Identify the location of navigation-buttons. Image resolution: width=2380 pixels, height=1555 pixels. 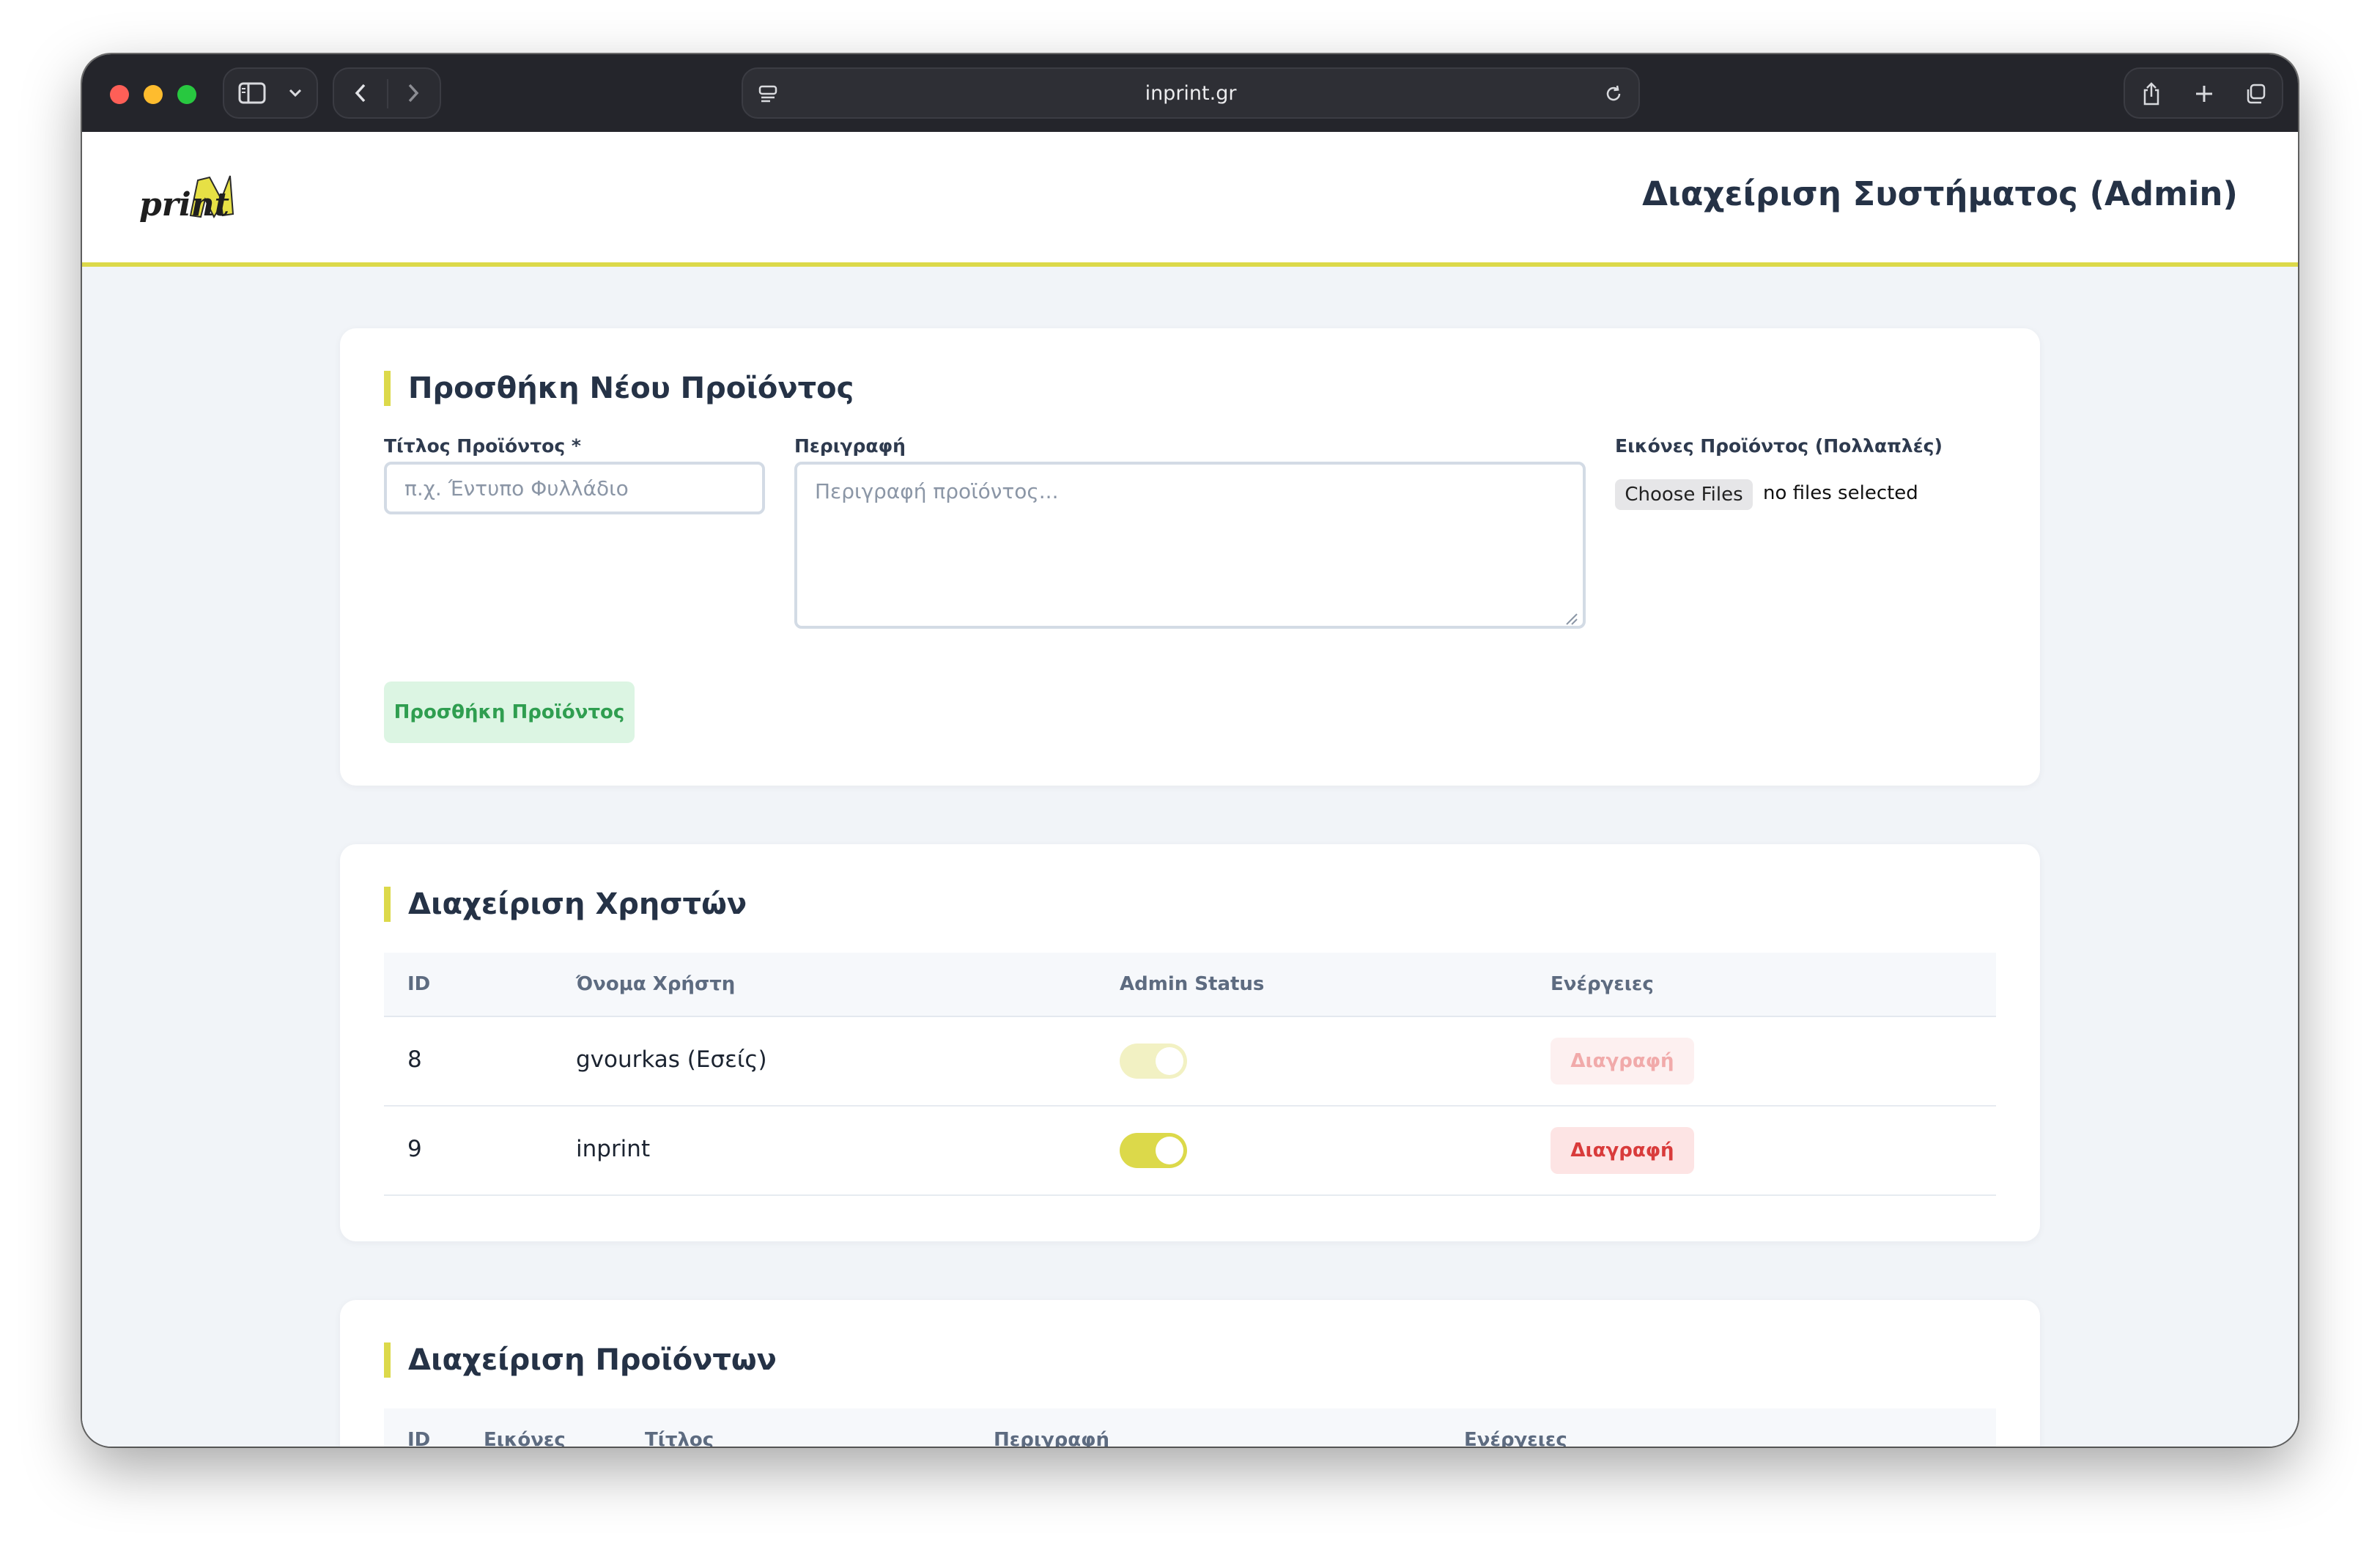
(387, 93).